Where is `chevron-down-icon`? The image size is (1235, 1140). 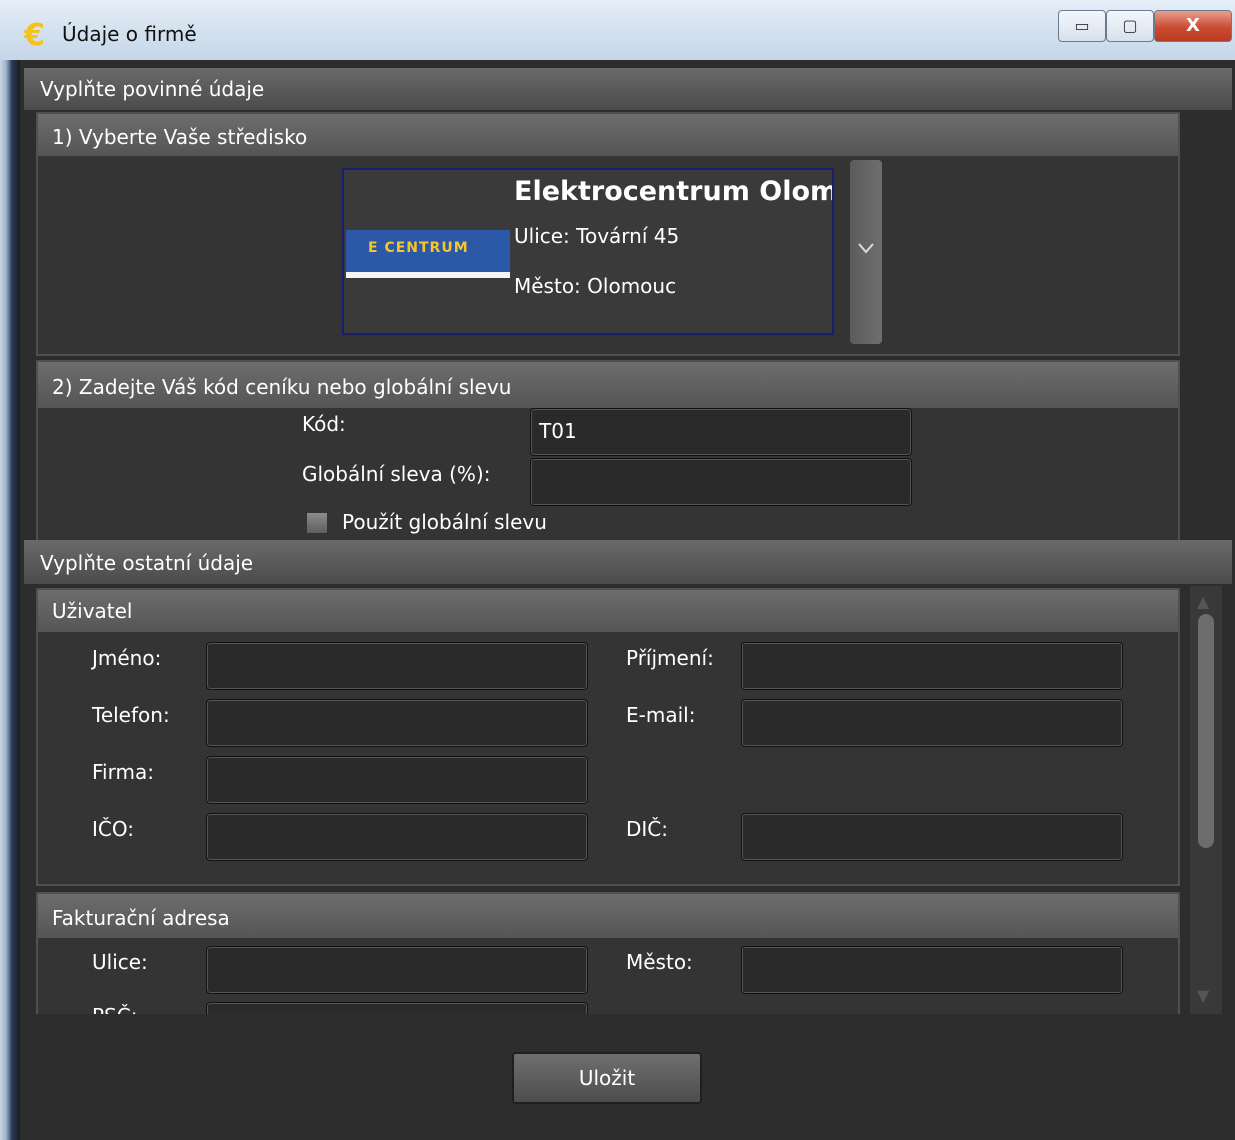
chevron-down-icon is located at coordinates (866, 248).